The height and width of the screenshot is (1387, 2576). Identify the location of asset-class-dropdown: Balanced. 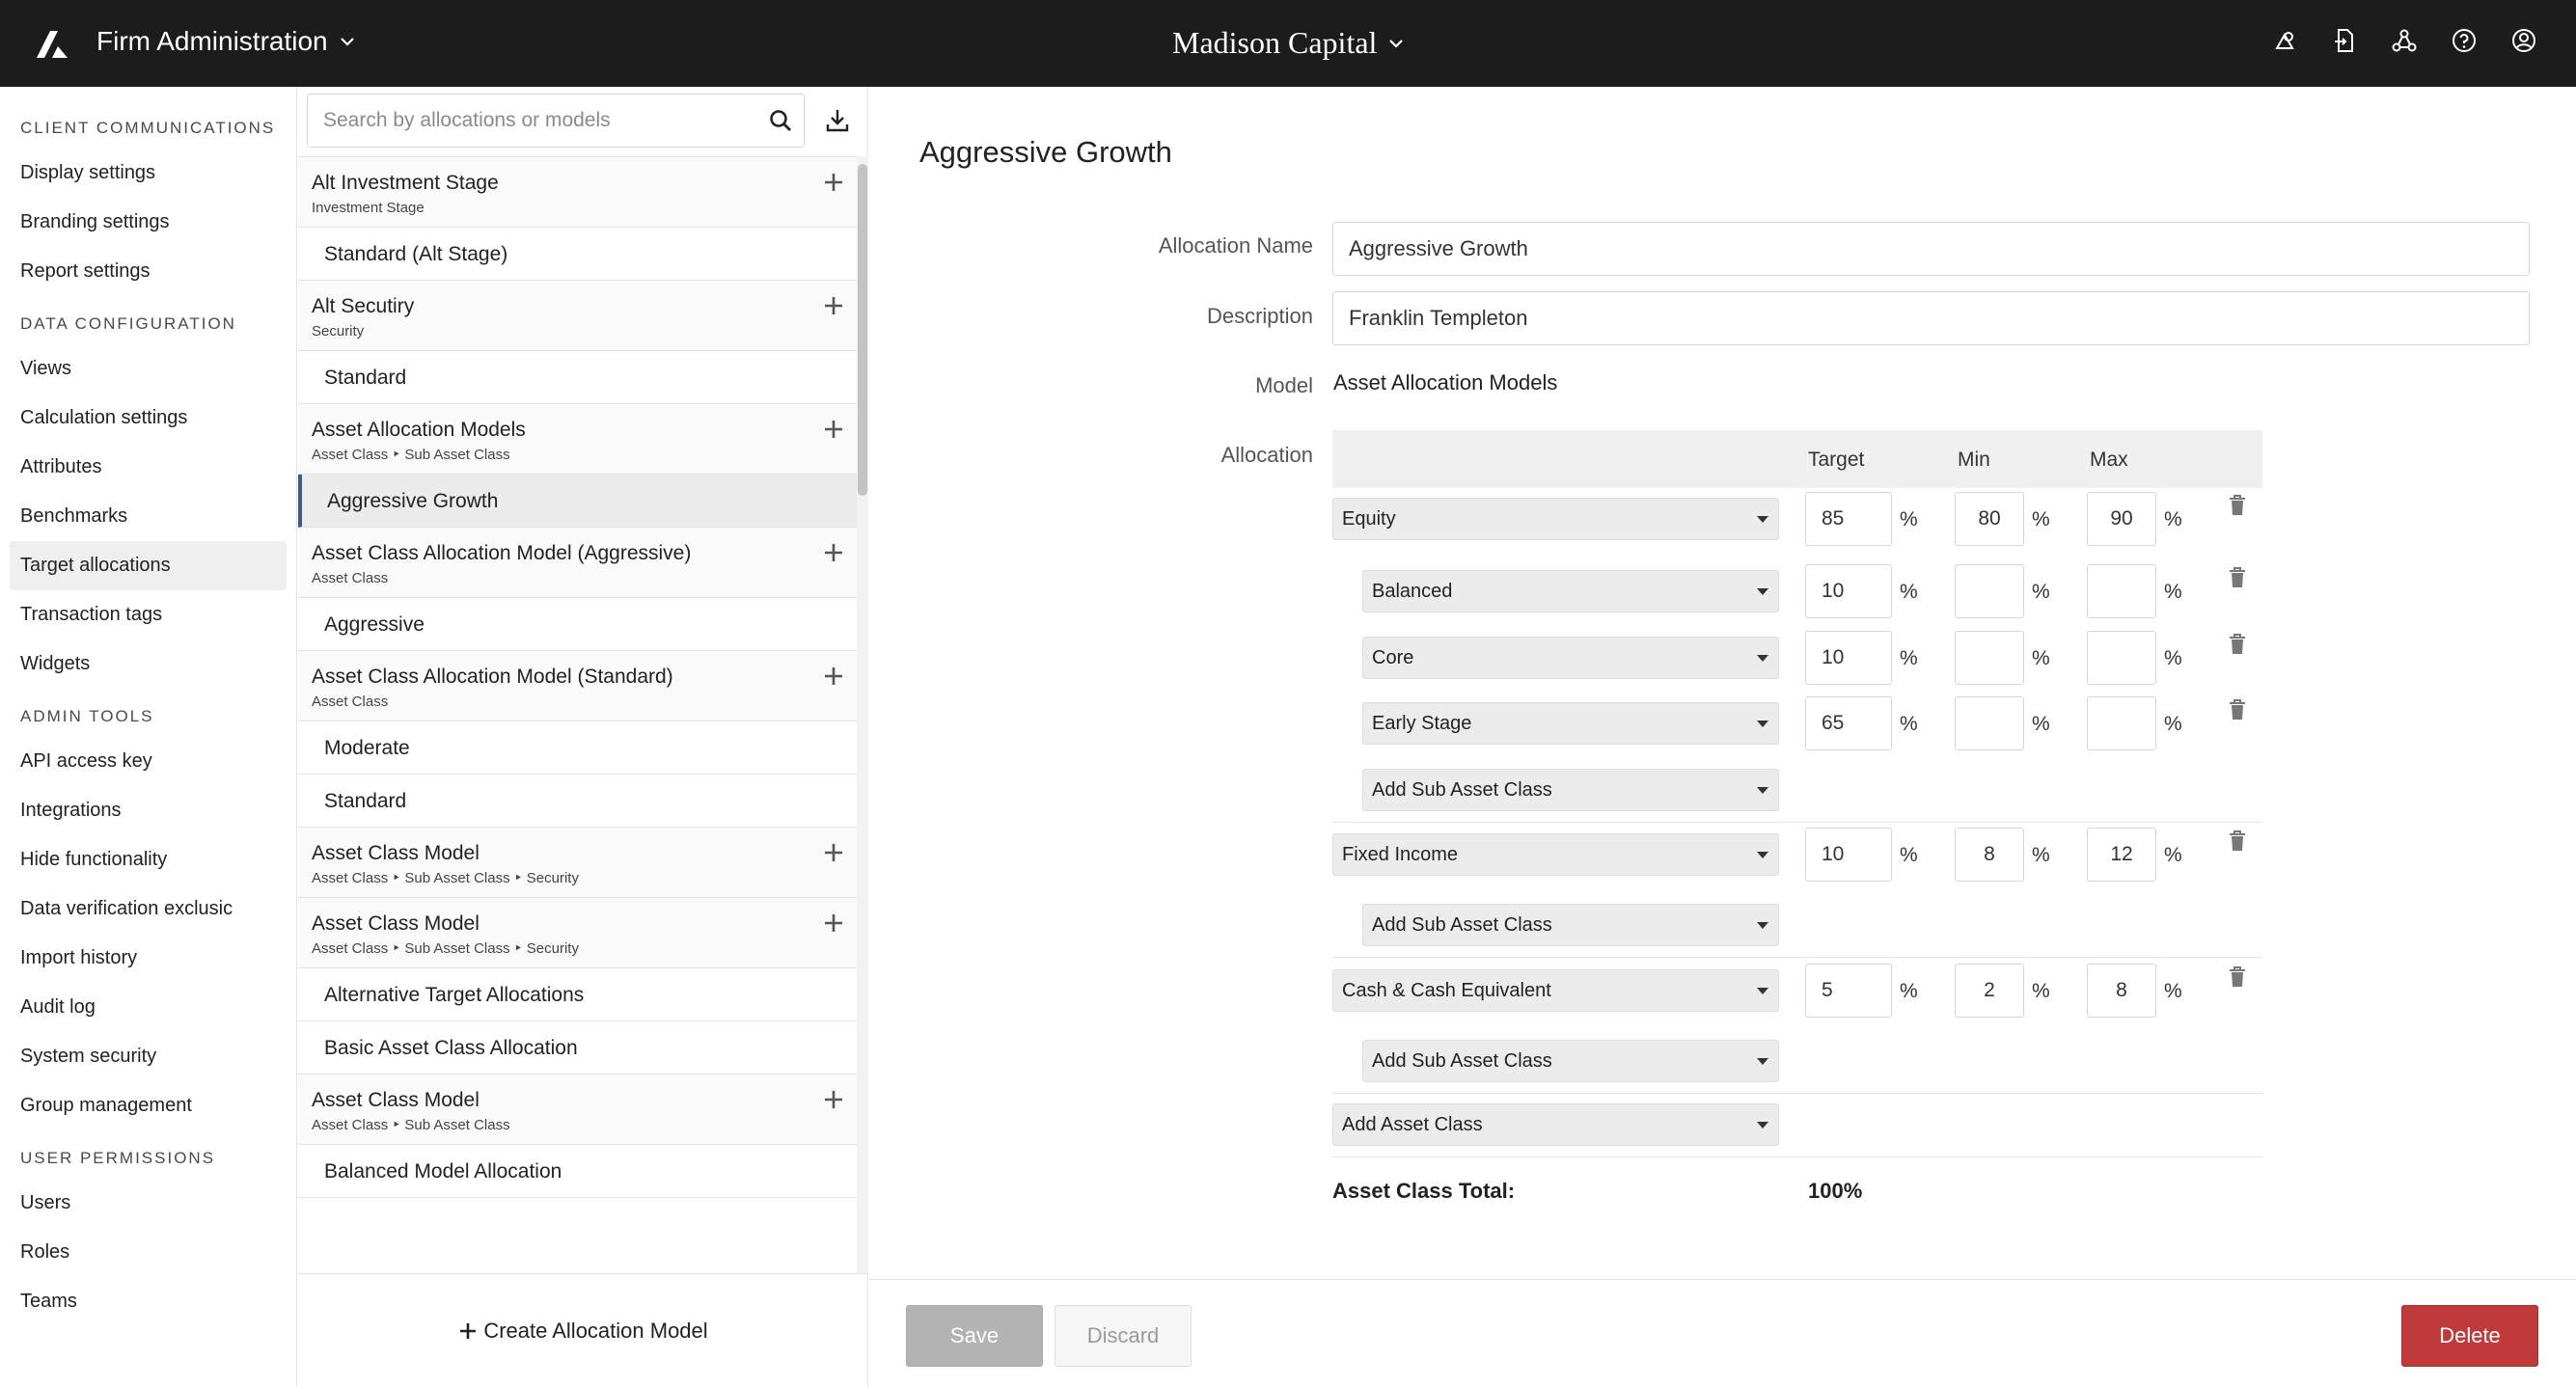
(1571, 591).